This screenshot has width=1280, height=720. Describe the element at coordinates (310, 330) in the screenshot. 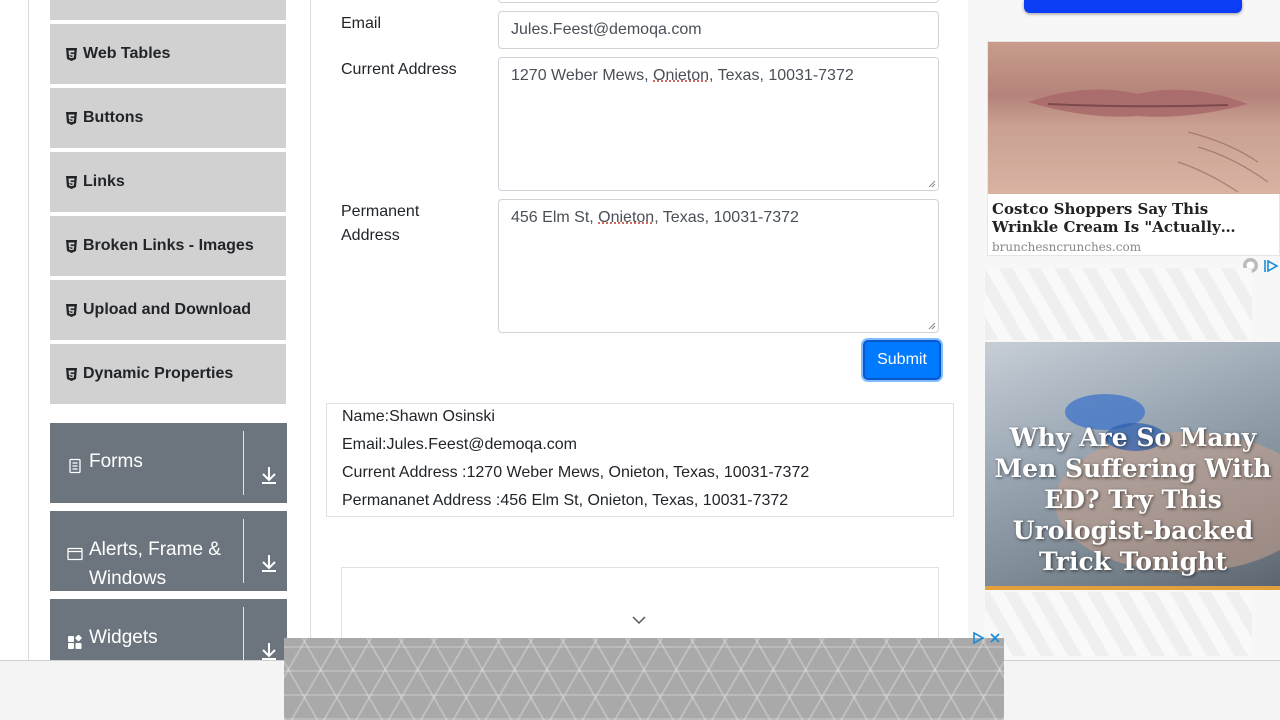

I see `sidebar-border-right` at that location.